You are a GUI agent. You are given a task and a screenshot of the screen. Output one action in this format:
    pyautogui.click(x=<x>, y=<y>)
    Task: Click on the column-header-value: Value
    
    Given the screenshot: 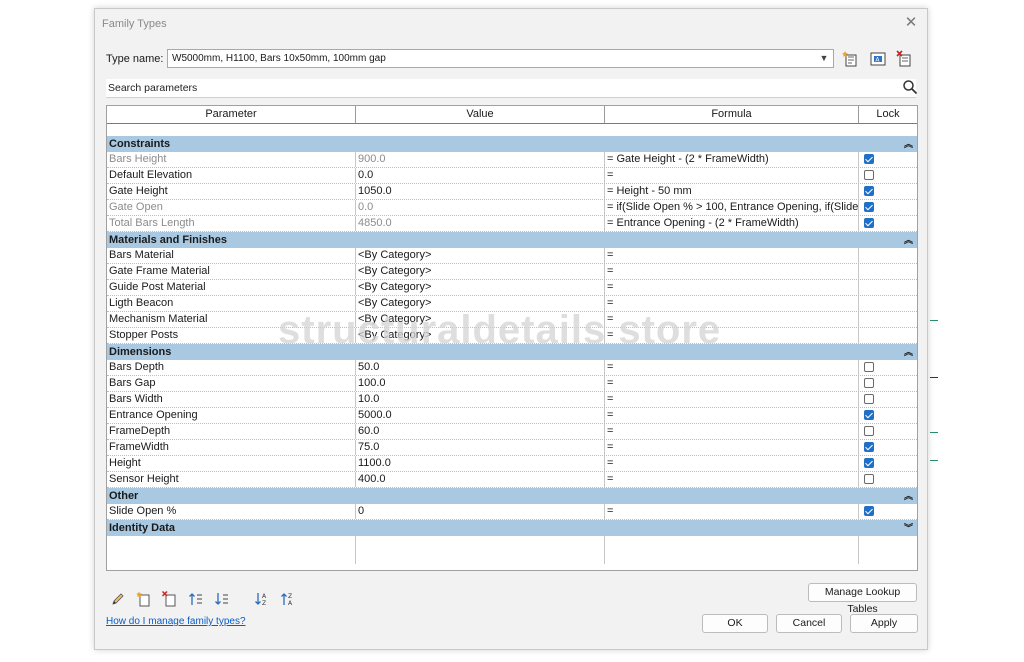 What is the action you would take?
    pyautogui.click(x=480, y=115)
    